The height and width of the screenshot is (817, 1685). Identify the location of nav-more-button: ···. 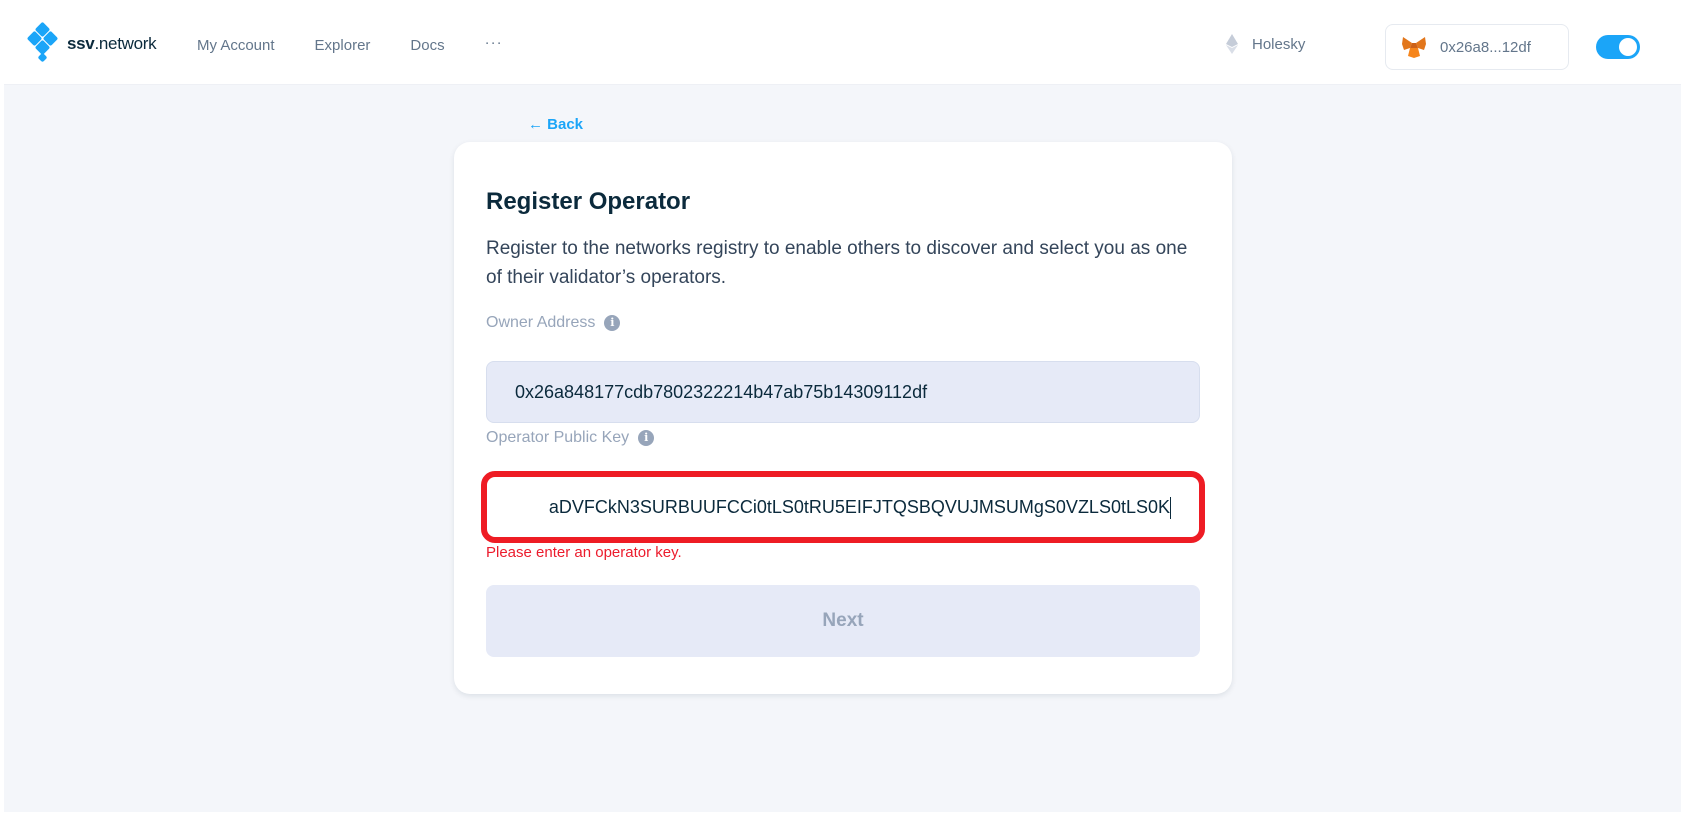
(494, 44).